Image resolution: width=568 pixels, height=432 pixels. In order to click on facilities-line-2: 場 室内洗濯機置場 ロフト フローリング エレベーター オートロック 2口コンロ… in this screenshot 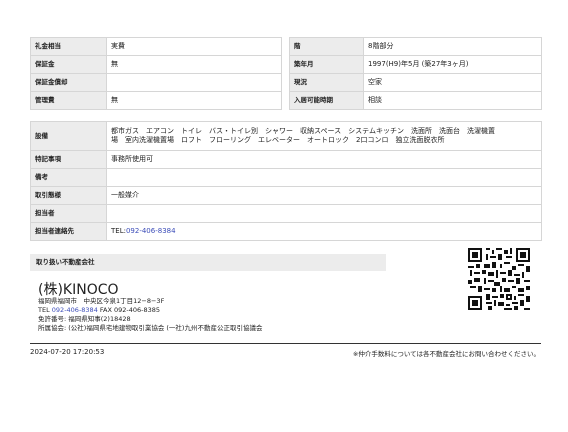, I will do `click(278, 140)`.